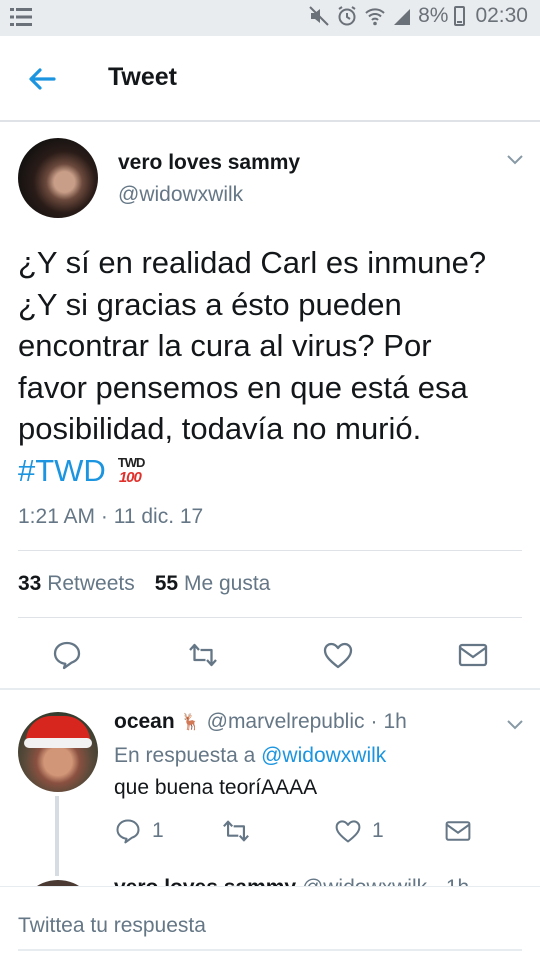 The height and width of the screenshot is (960, 540). Describe the element at coordinates (270, 18) in the screenshot. I see `status-bar: 8% 02:30` at that location.